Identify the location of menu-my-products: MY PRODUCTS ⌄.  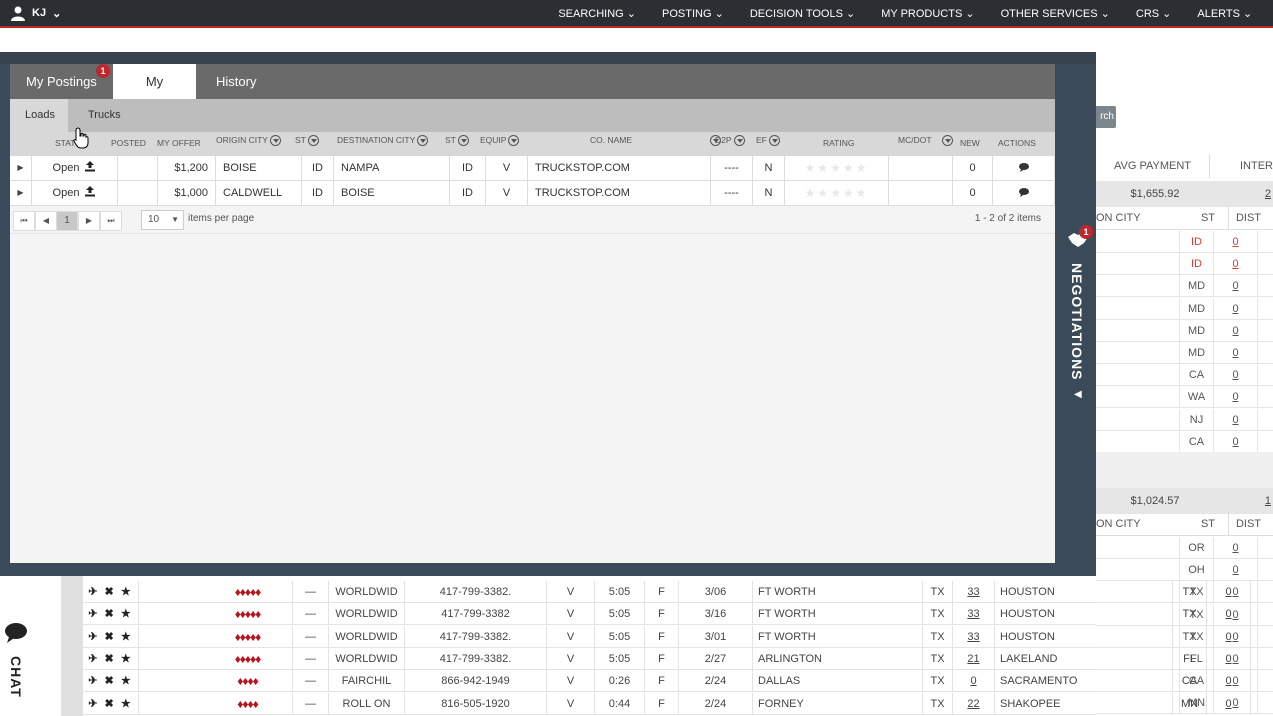
(927, 13).